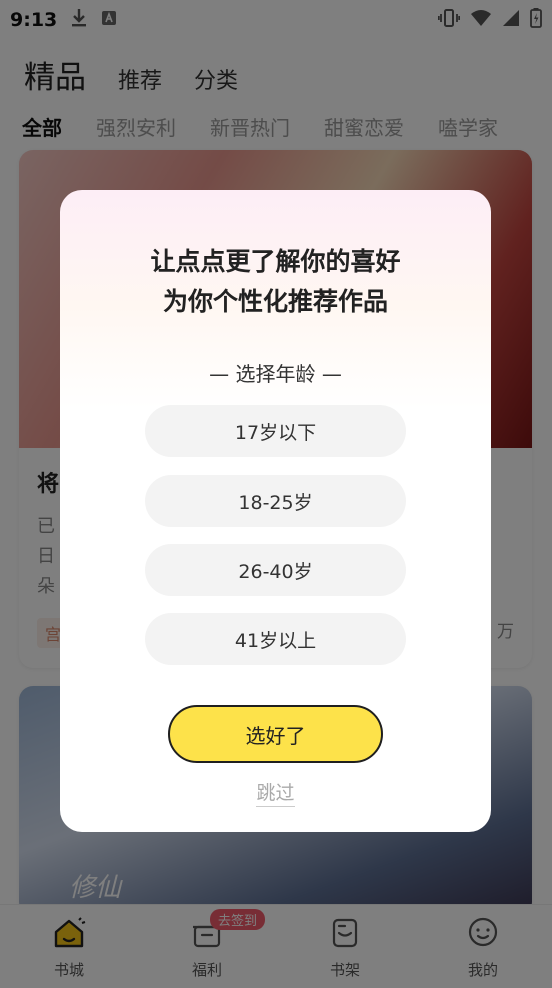  Describe the element at coordinates (275, 639) in the screenshot. I see `age-option-over-41: 41岁以上` at that location.